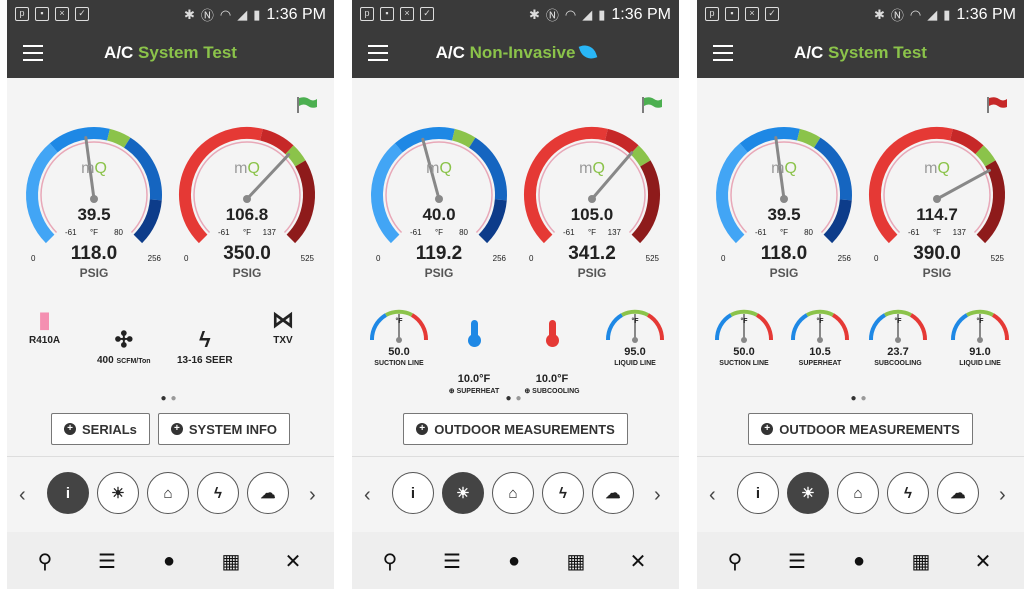 The image size is (1024, 589). I want to click on error-icon: ×, so click(407, 14).